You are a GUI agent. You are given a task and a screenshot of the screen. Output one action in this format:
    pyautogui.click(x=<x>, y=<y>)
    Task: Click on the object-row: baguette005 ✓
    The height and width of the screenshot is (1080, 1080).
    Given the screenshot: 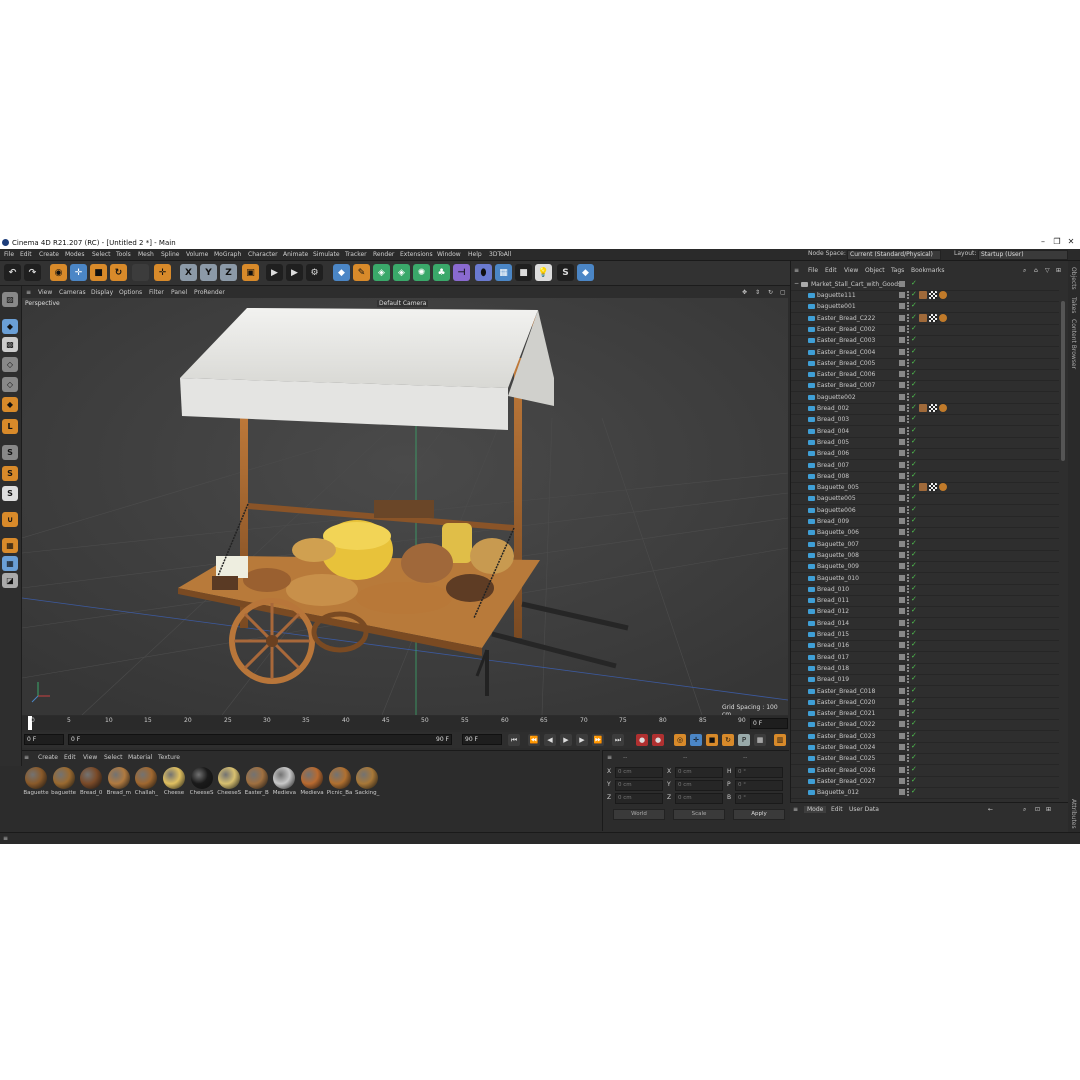 What is the action you would take?
    pyautogui.click(x=925, y=499)
    